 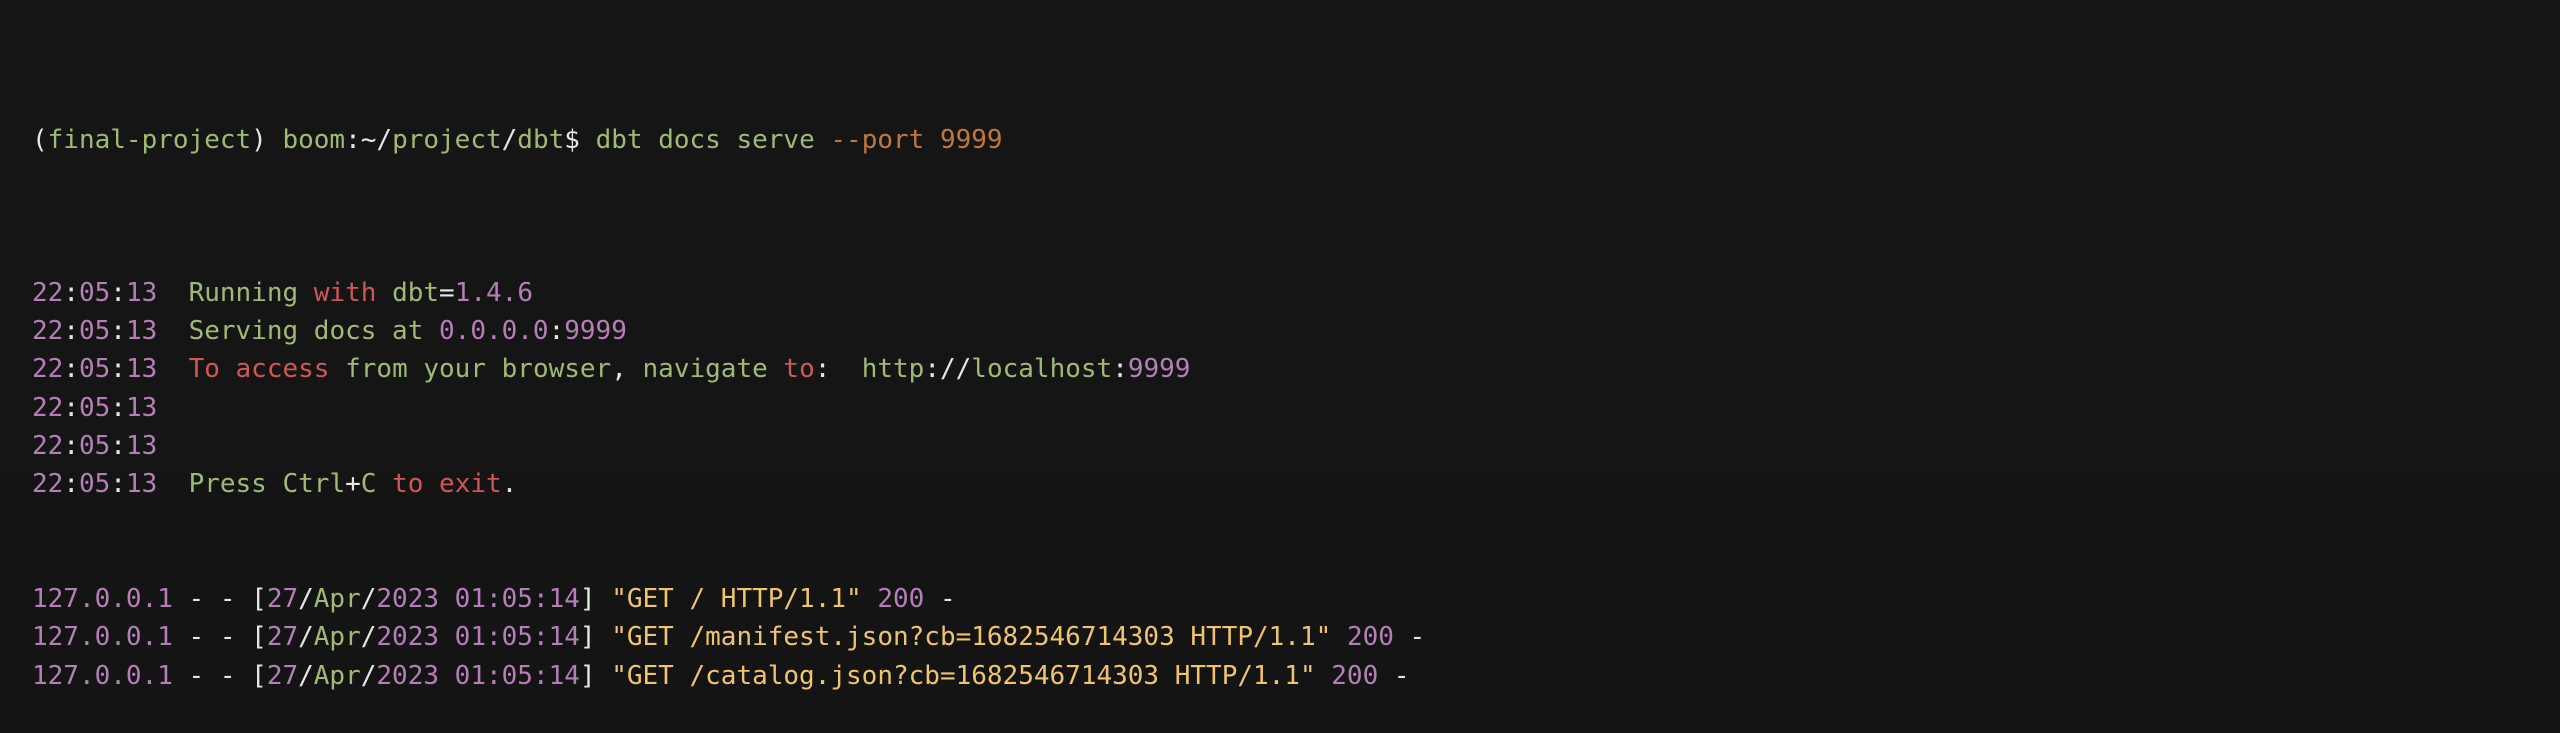 What do you see at coordinates (1159, 369) in the screenshot?
I see `log-message-part: 9999` at bounding box center [1159, 369].